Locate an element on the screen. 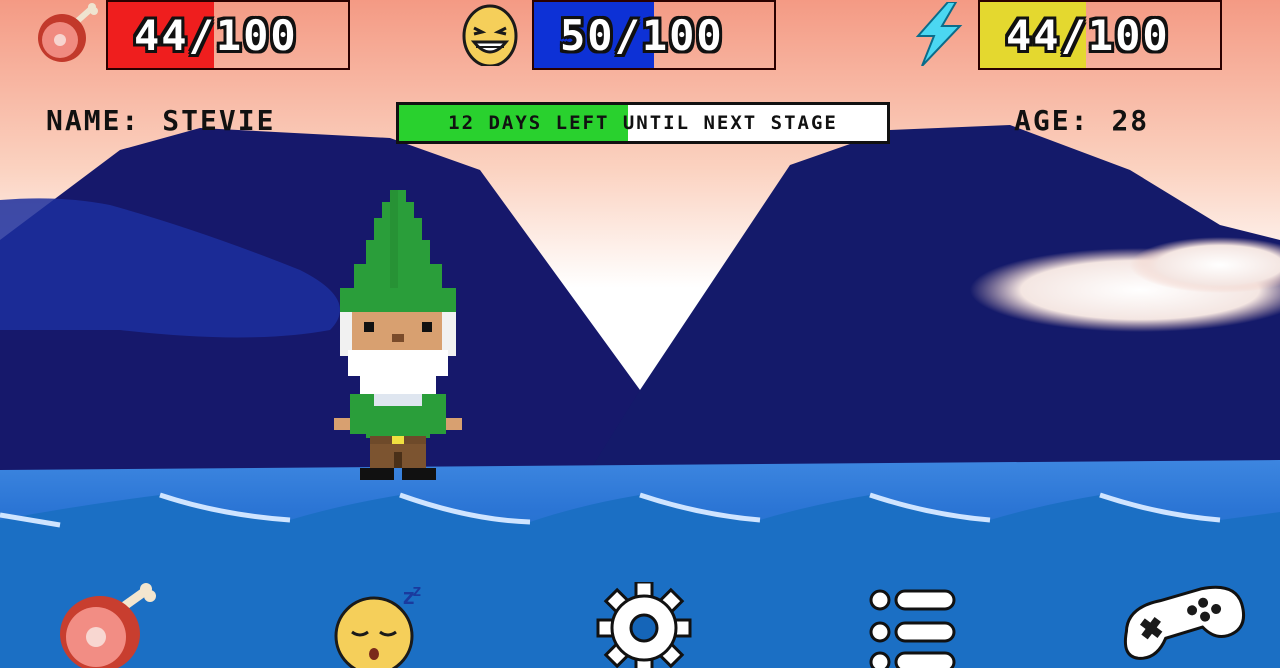  feed-button is located at coordinates (106, 625).